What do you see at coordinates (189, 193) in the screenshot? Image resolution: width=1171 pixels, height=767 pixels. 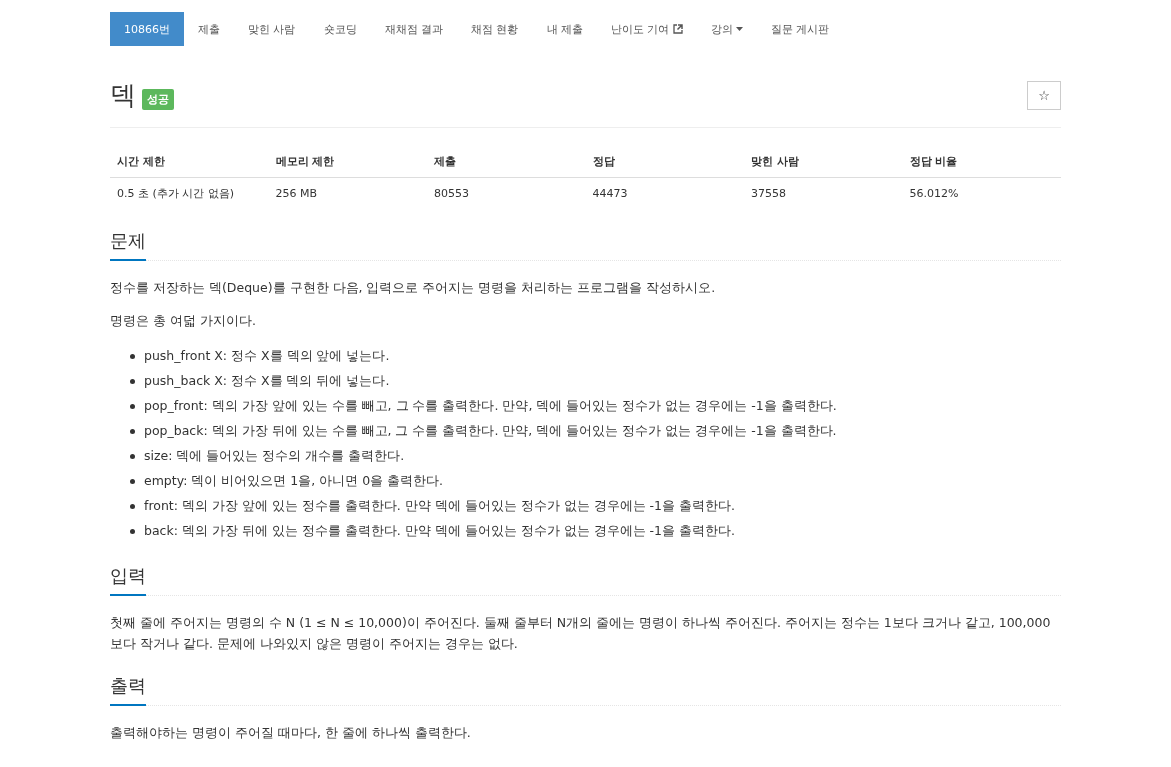 I see `table-cell: 0.5 초 (추가 시간 없음)` at bounding box center [189, 193].